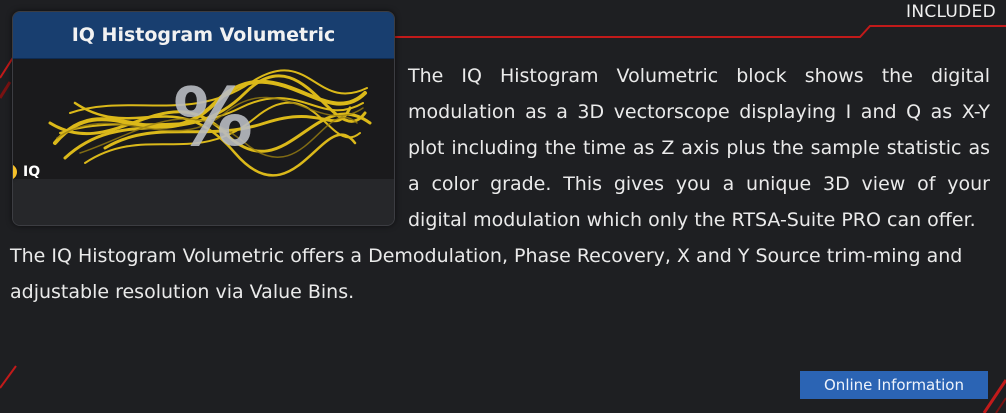 This screenshot has width=1006, height=413. I want to click on included-label: INCLUDED, so click(951, 12).